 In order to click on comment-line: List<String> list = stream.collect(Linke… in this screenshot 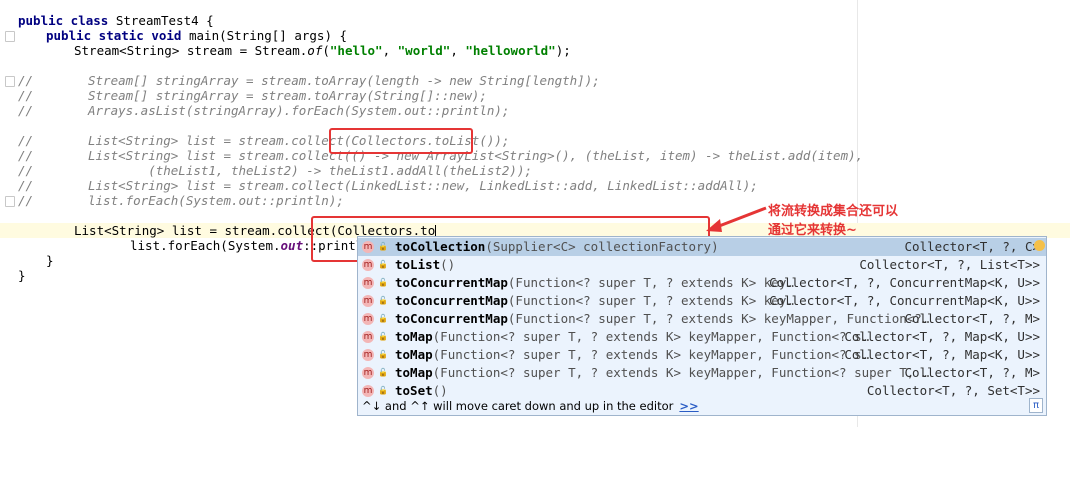, I will do `click(423, 185)`.